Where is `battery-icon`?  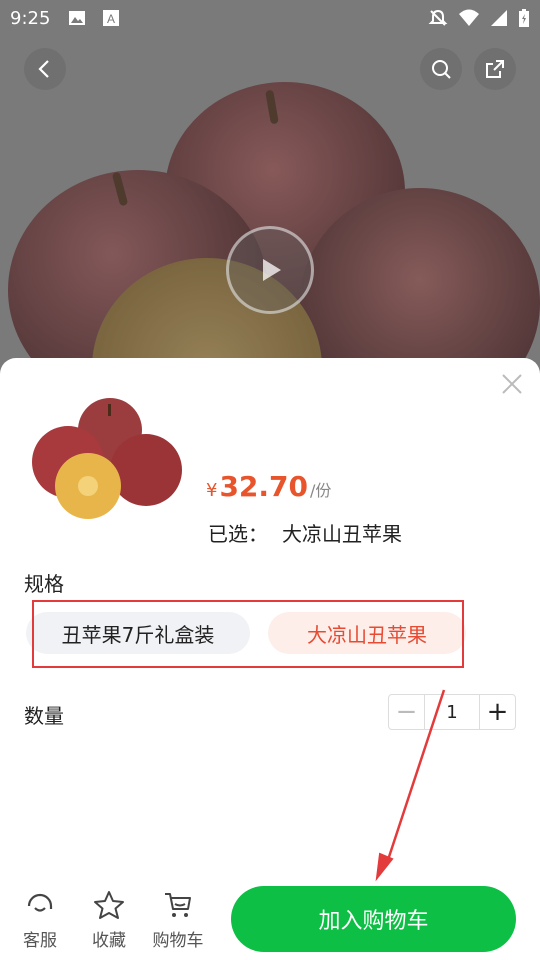
battery-icon is located at coordinates (524, 18).